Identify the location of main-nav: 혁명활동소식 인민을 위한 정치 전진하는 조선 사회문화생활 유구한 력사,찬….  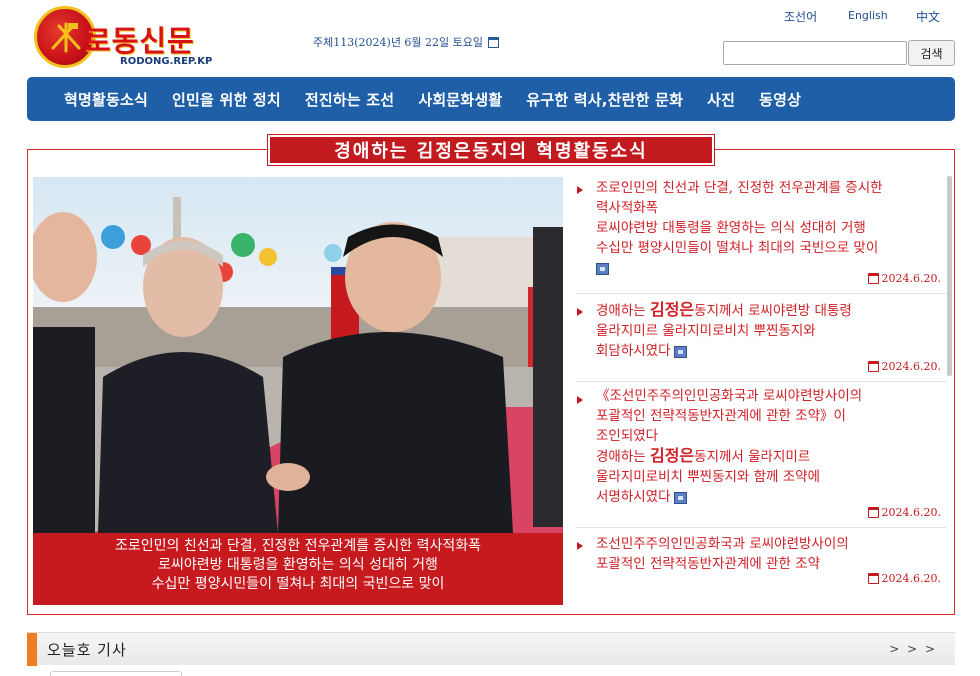
(491, 99).